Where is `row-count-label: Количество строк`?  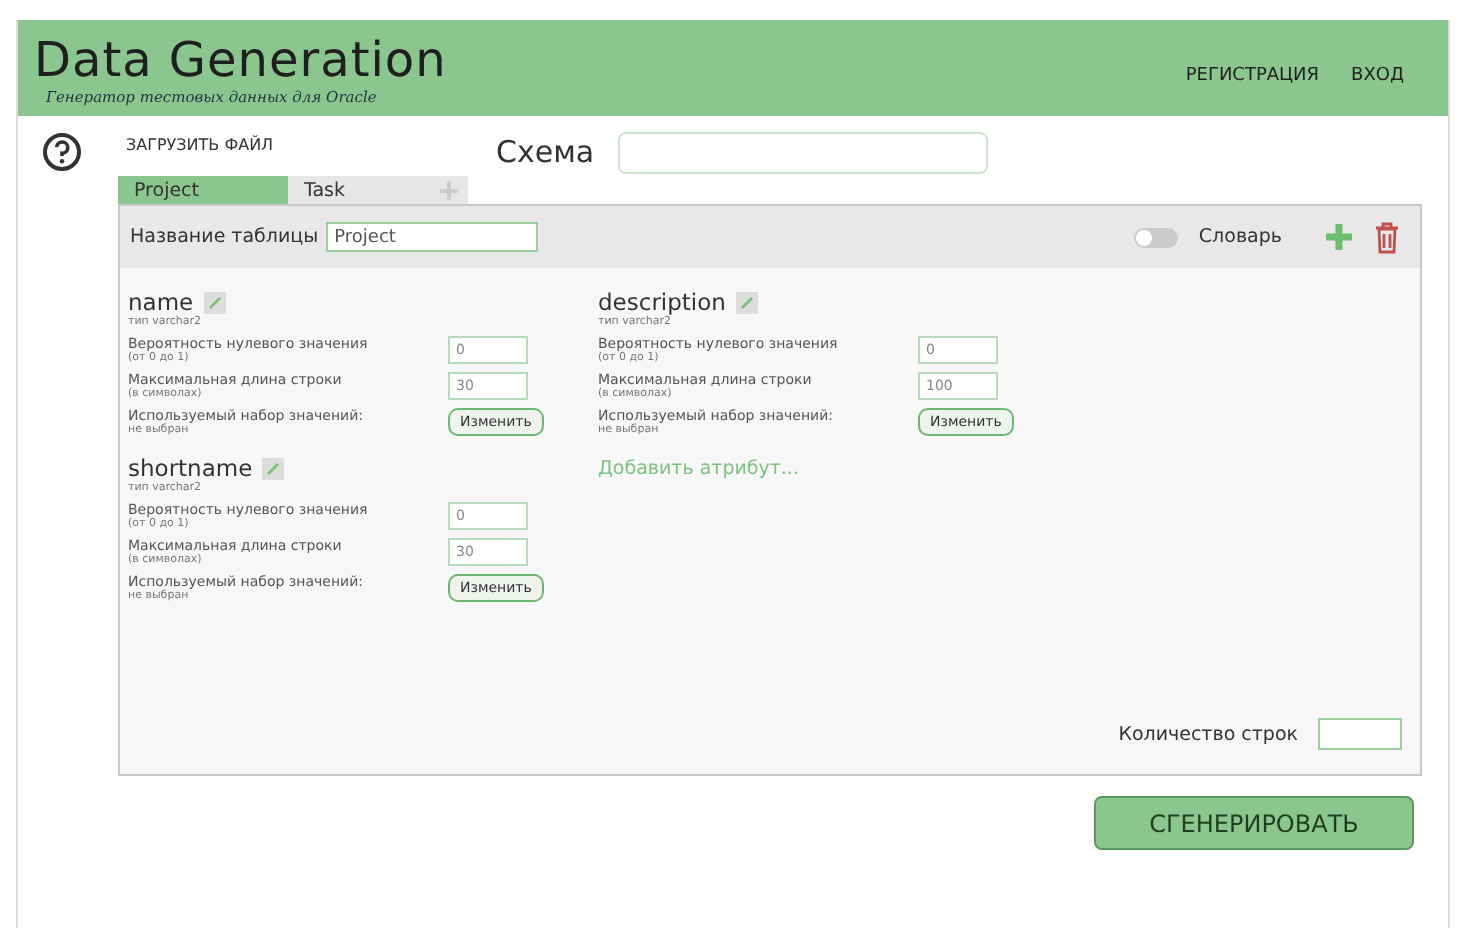 row-count-label: Количество строк is located at coordinates (1208, 734).